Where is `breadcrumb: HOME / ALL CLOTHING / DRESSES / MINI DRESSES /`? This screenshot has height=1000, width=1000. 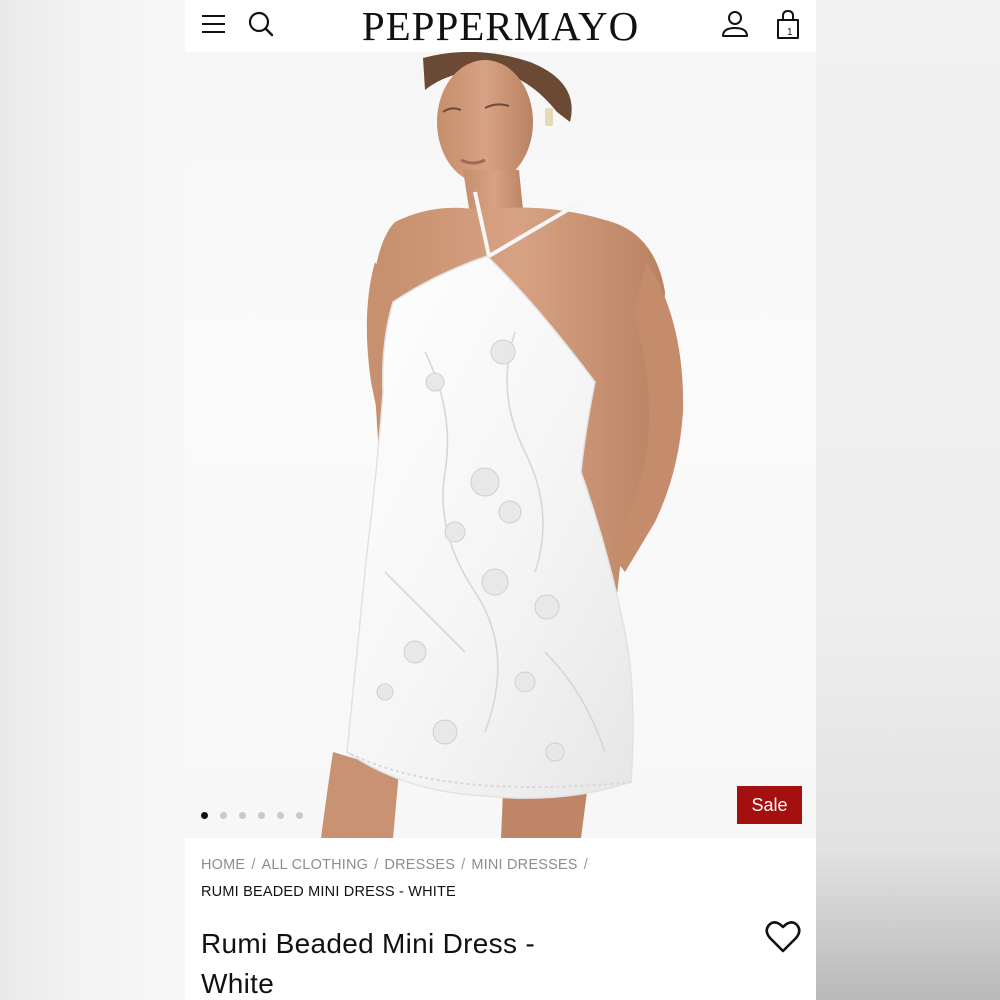
breadcrumb: HOME / ALL CLOTHING / DRESSES / MINI DRESSES / is located at coordinates (397, 865).